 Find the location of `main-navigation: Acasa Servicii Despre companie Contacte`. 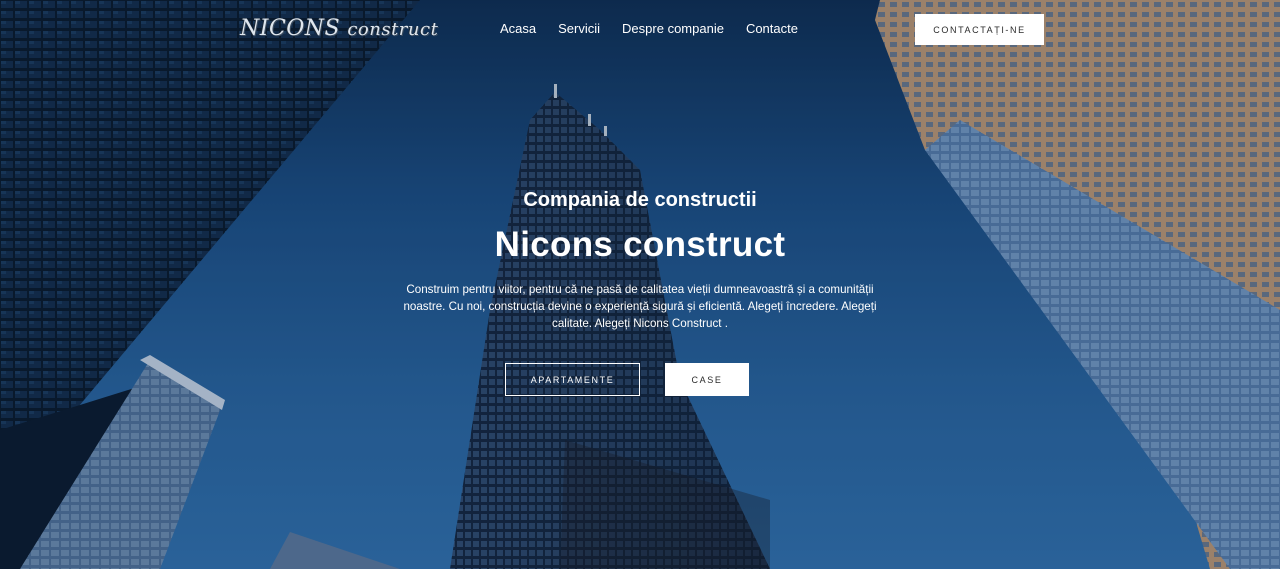

main-navigation: Acasa Servicii Despre companie Contacte is located at coordinates (649, 28).